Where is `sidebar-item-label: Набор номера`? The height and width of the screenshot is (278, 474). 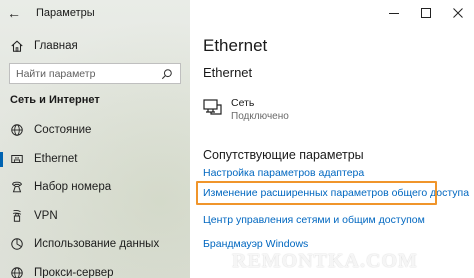 sidebar-item-label: Набор номера is located at coordinates (73, 187).